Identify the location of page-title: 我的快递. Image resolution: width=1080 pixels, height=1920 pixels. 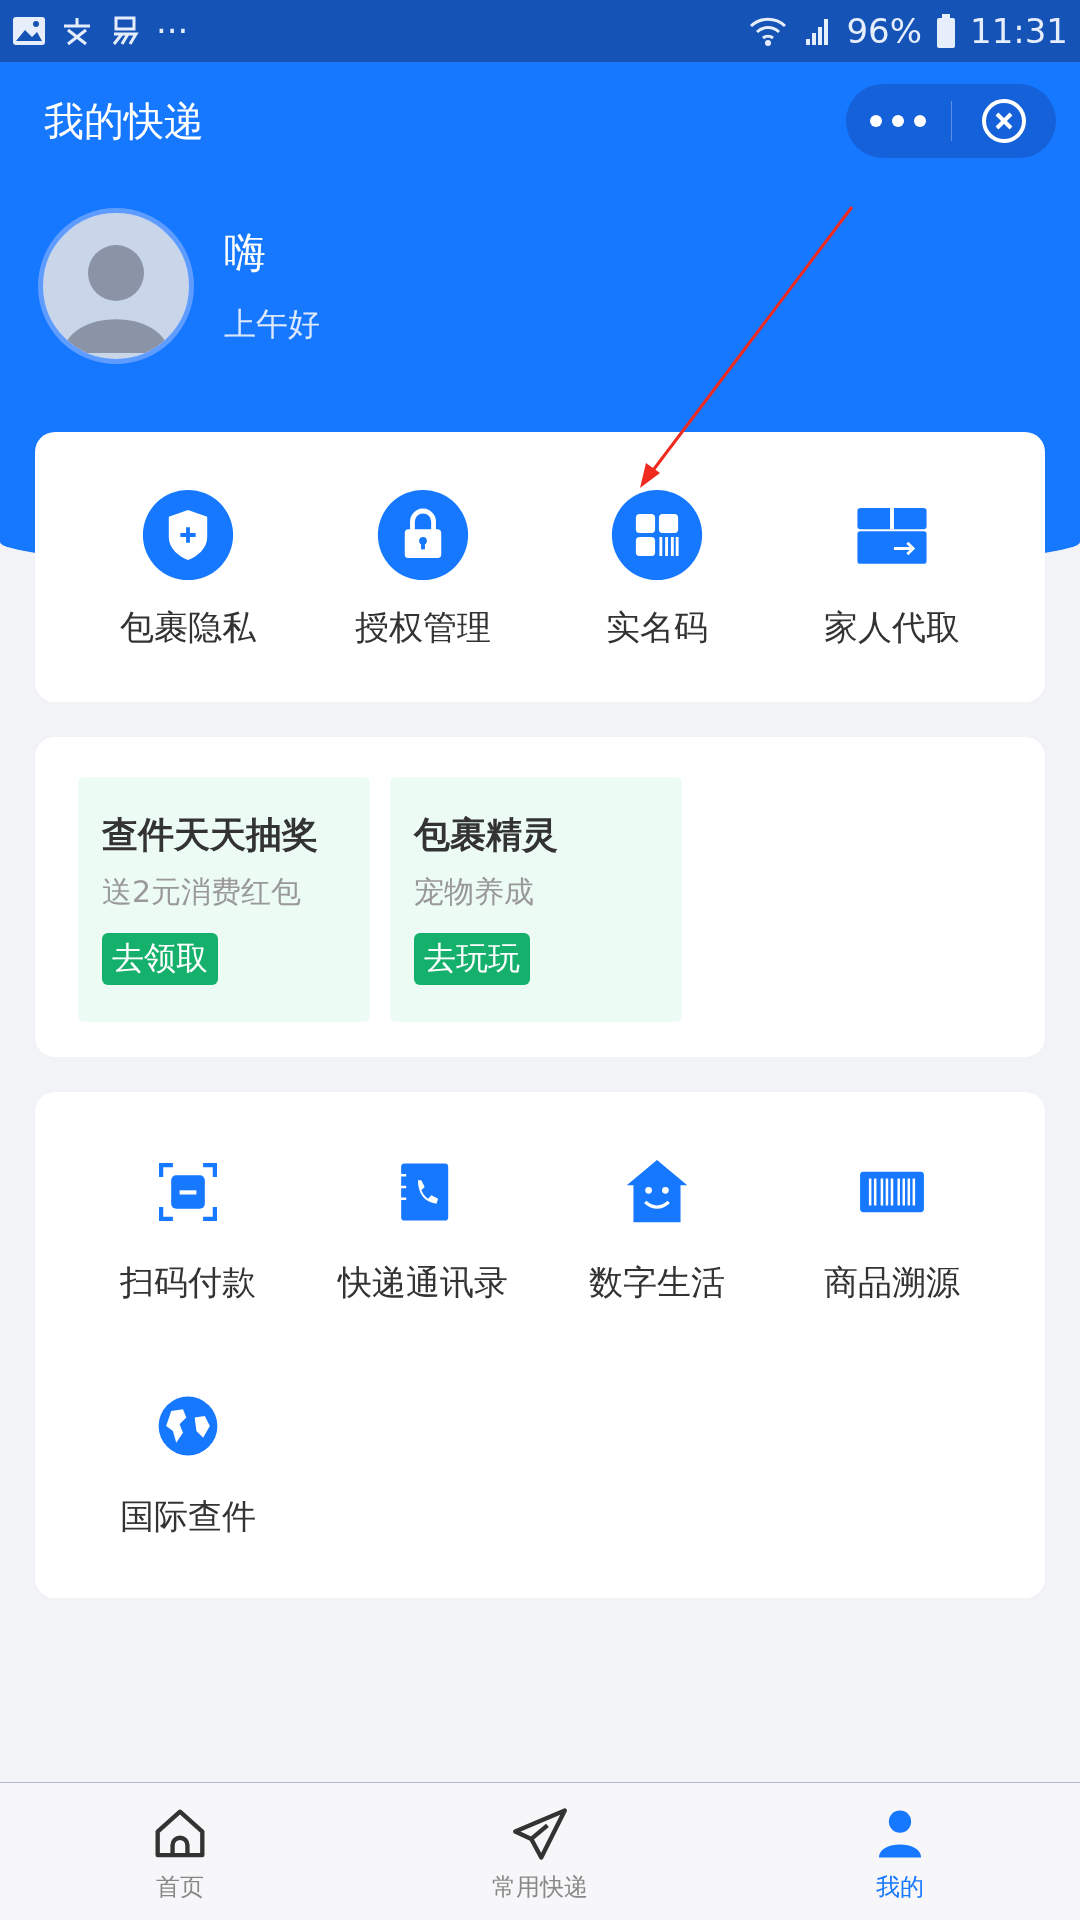
(124, 121).